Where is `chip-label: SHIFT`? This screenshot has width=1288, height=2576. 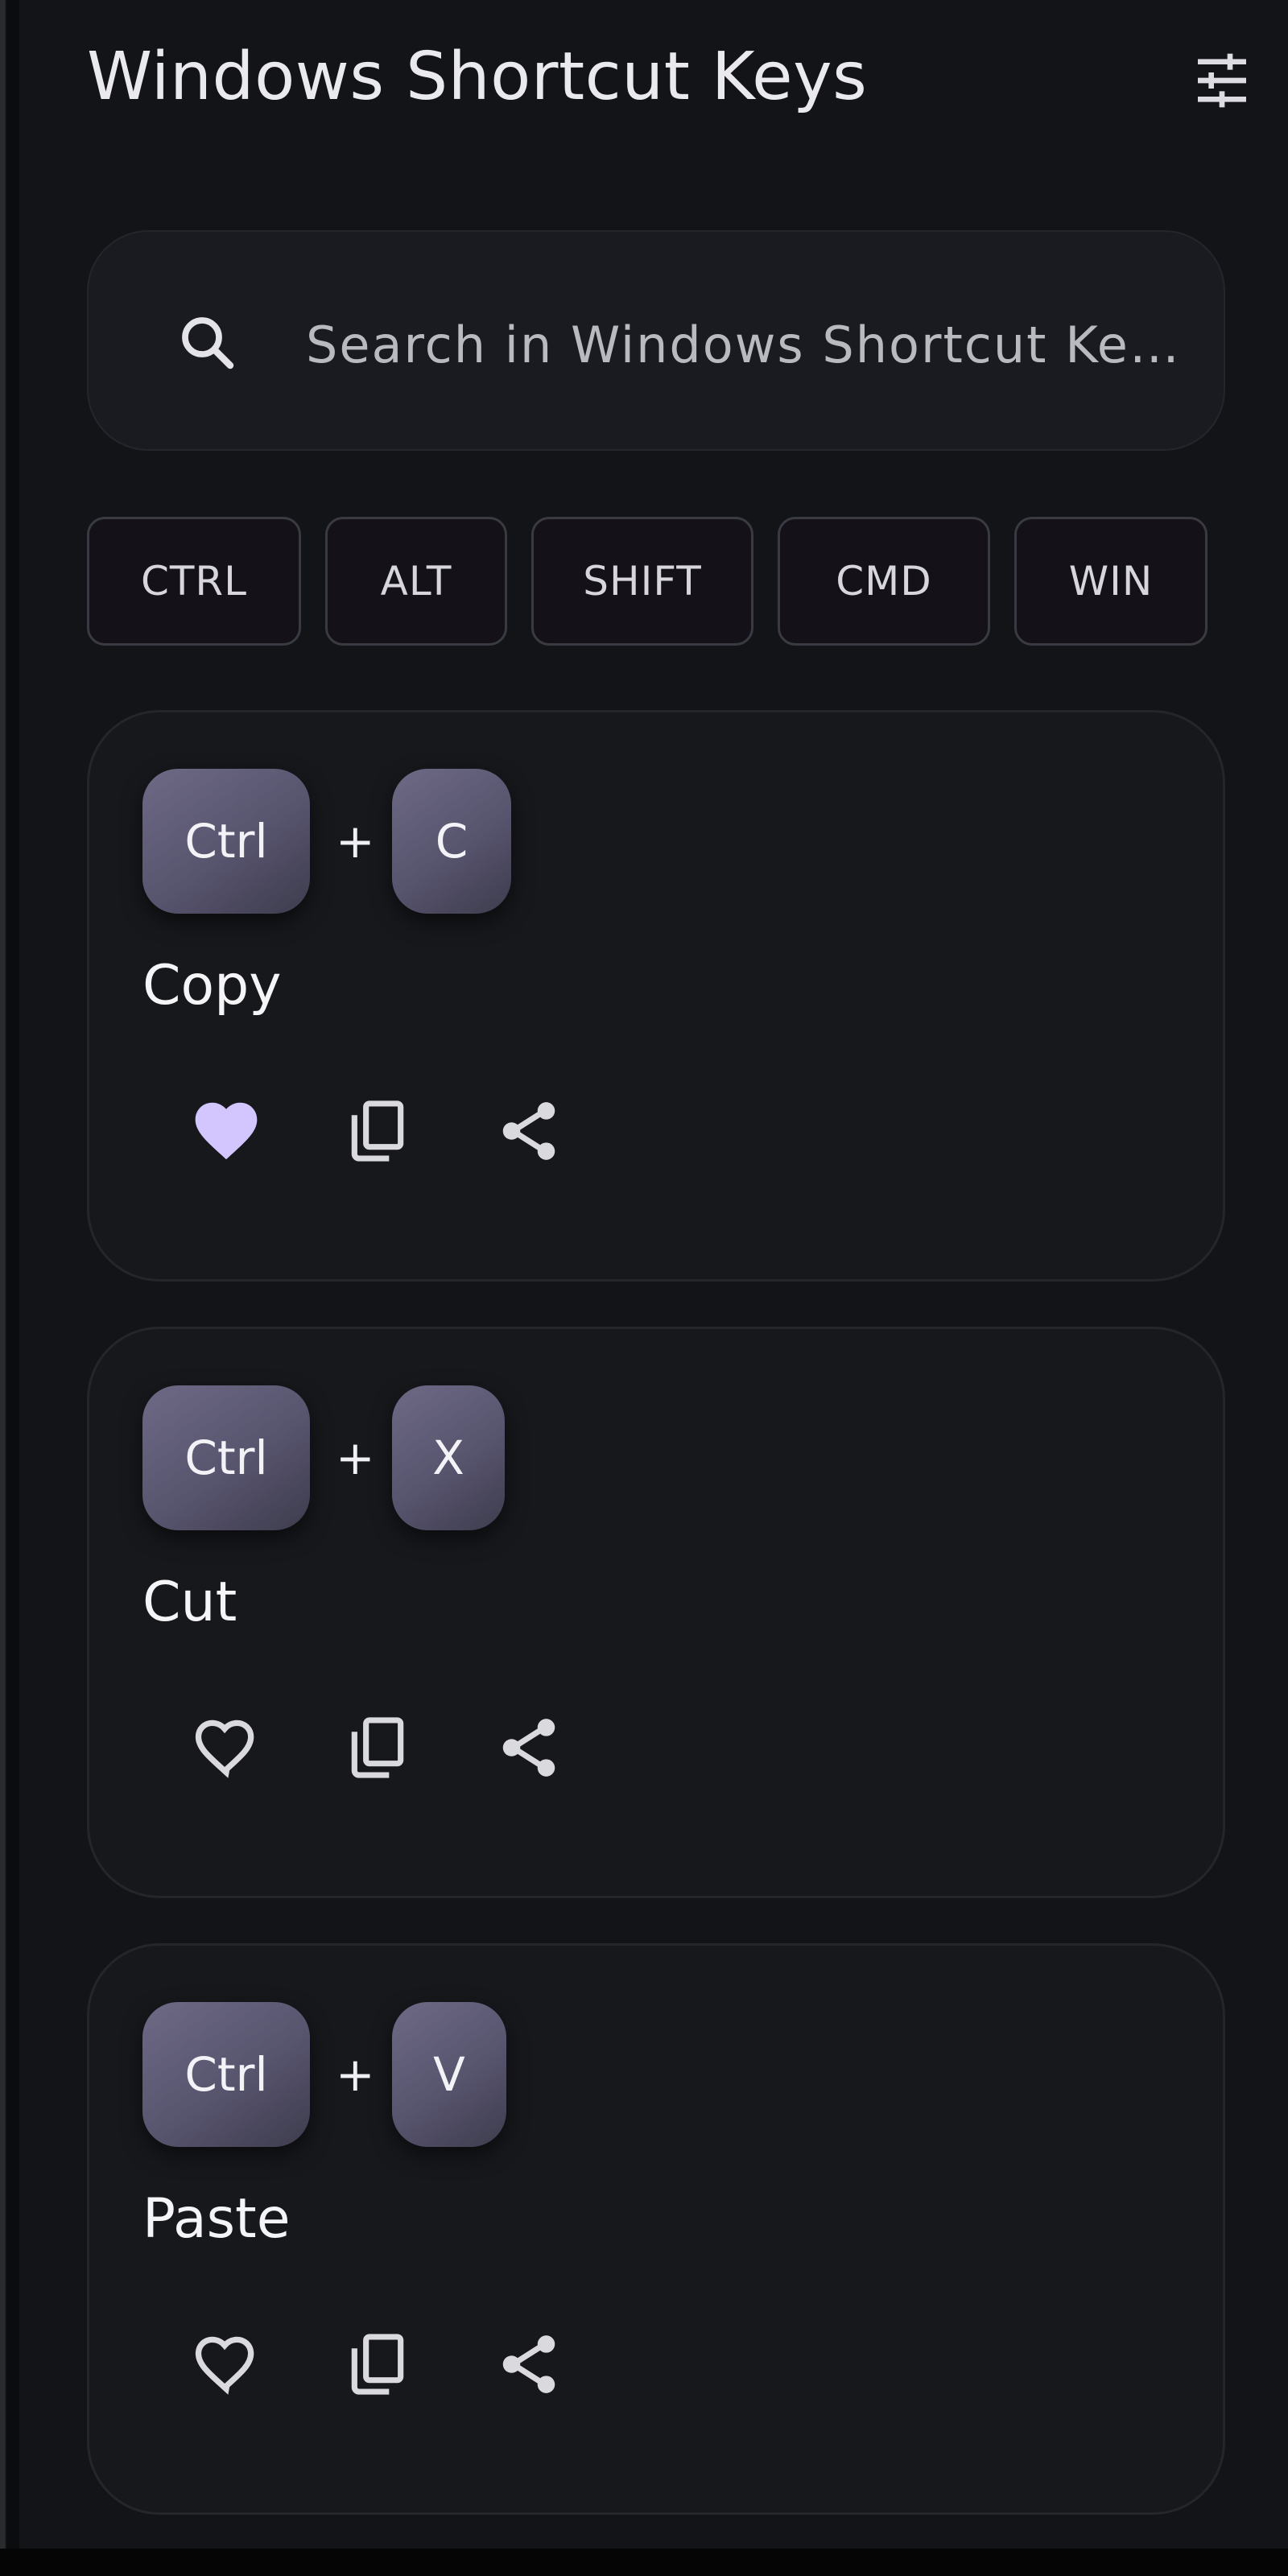 chip-label: SHIFT is located at coordinates (642, 581).